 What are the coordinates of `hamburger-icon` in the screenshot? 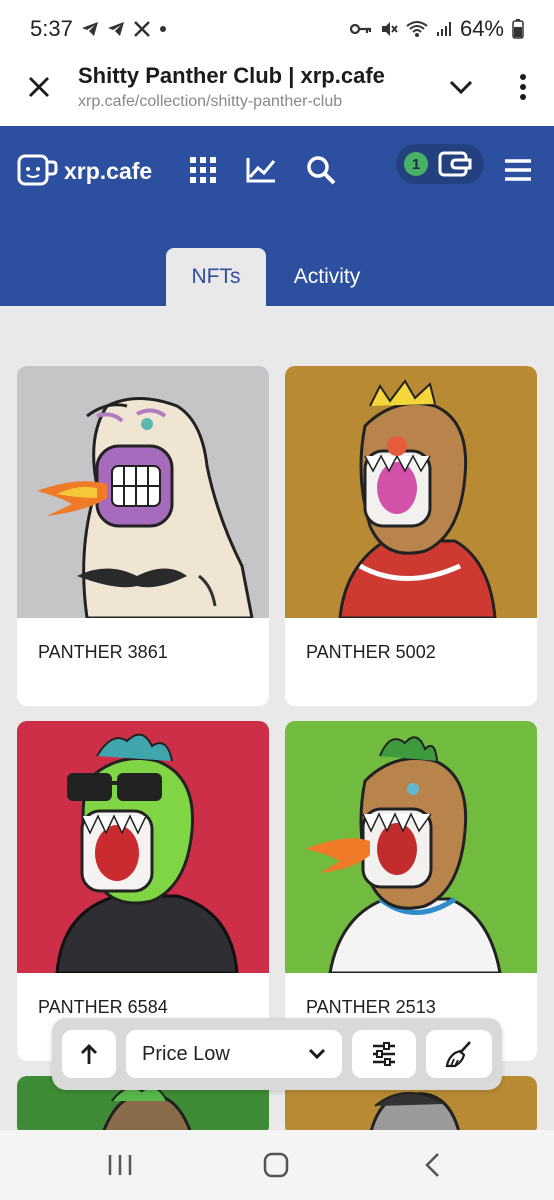 It's located at (518, 170).